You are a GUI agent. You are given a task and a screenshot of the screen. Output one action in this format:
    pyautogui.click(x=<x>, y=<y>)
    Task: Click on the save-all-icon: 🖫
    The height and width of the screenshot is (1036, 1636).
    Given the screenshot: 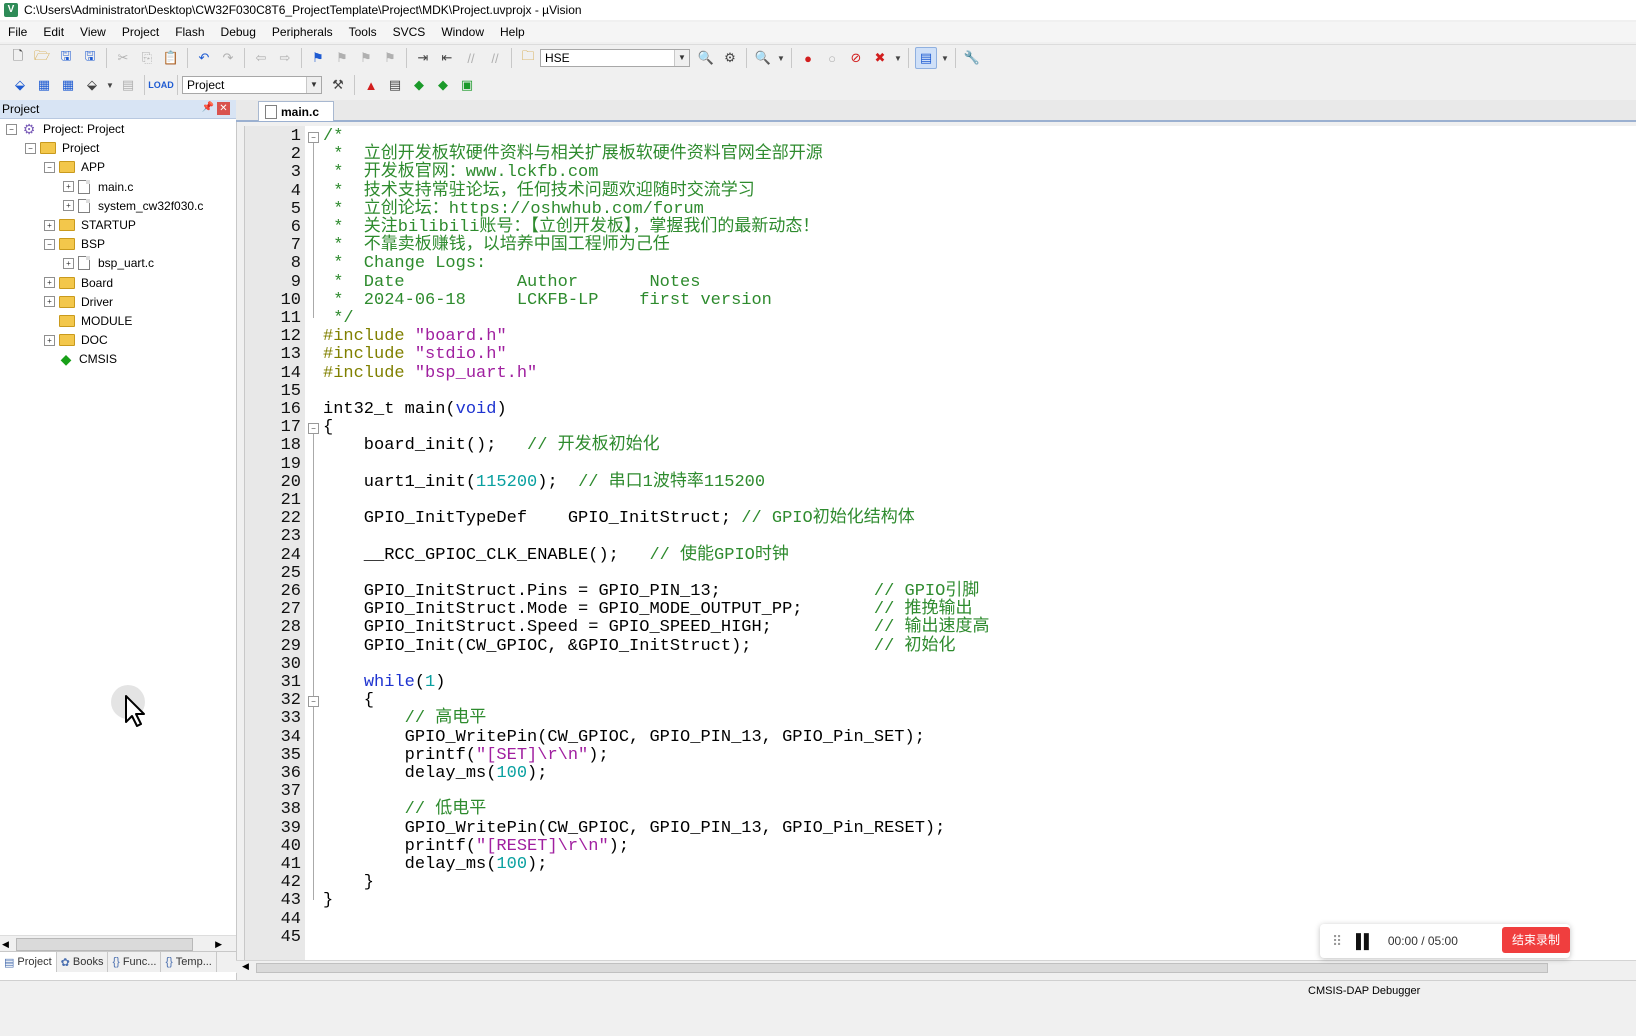 What is the action you would take?
    pyautogui.click(x=90, y=58)
    